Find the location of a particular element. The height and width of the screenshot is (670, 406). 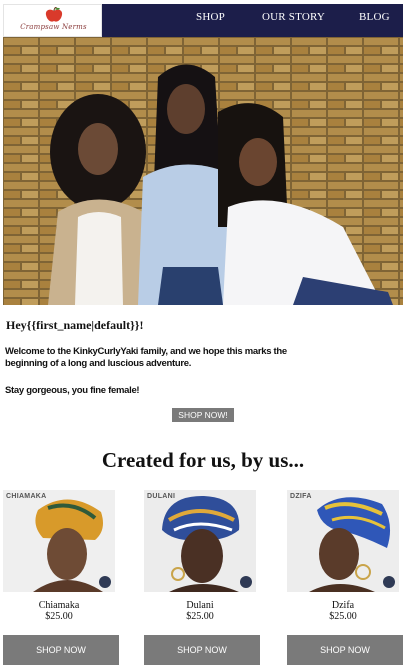

closing-text: Stay gorgeous, you fine female! is located at coordinates (72, 390).